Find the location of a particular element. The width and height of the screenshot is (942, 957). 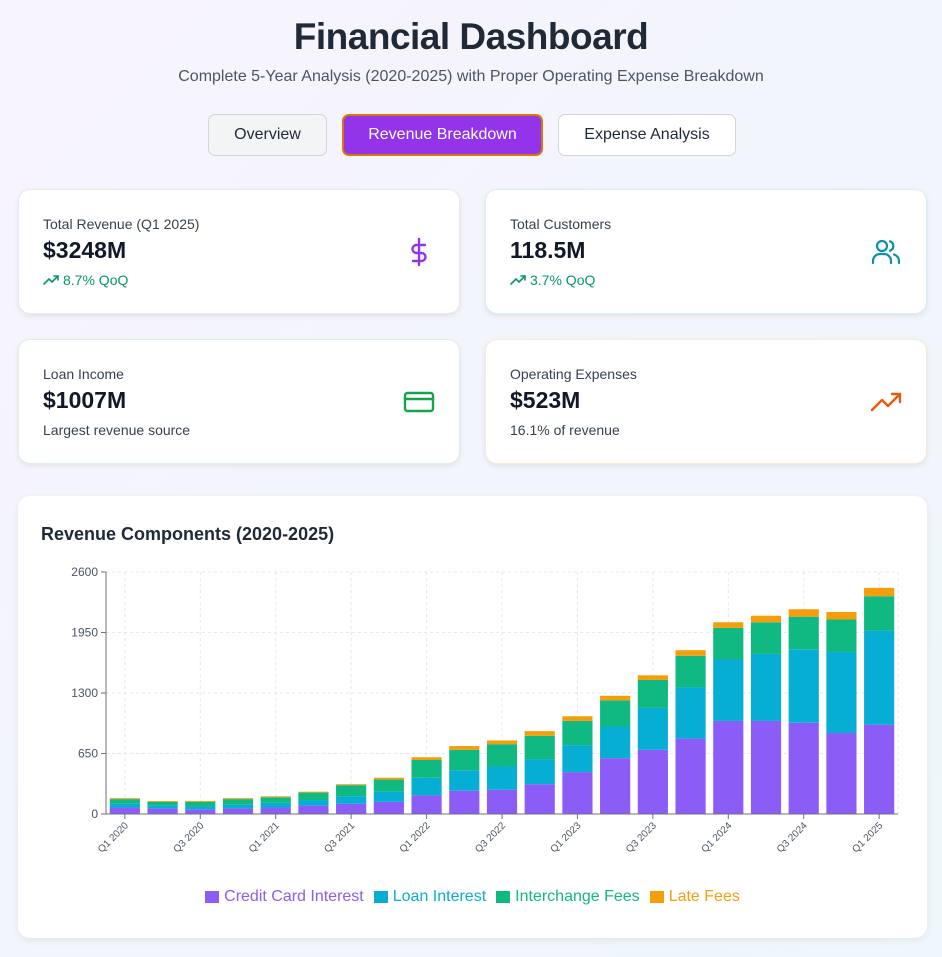

x-tick-label: Q3 2024 is located at coordinates (792, 837).